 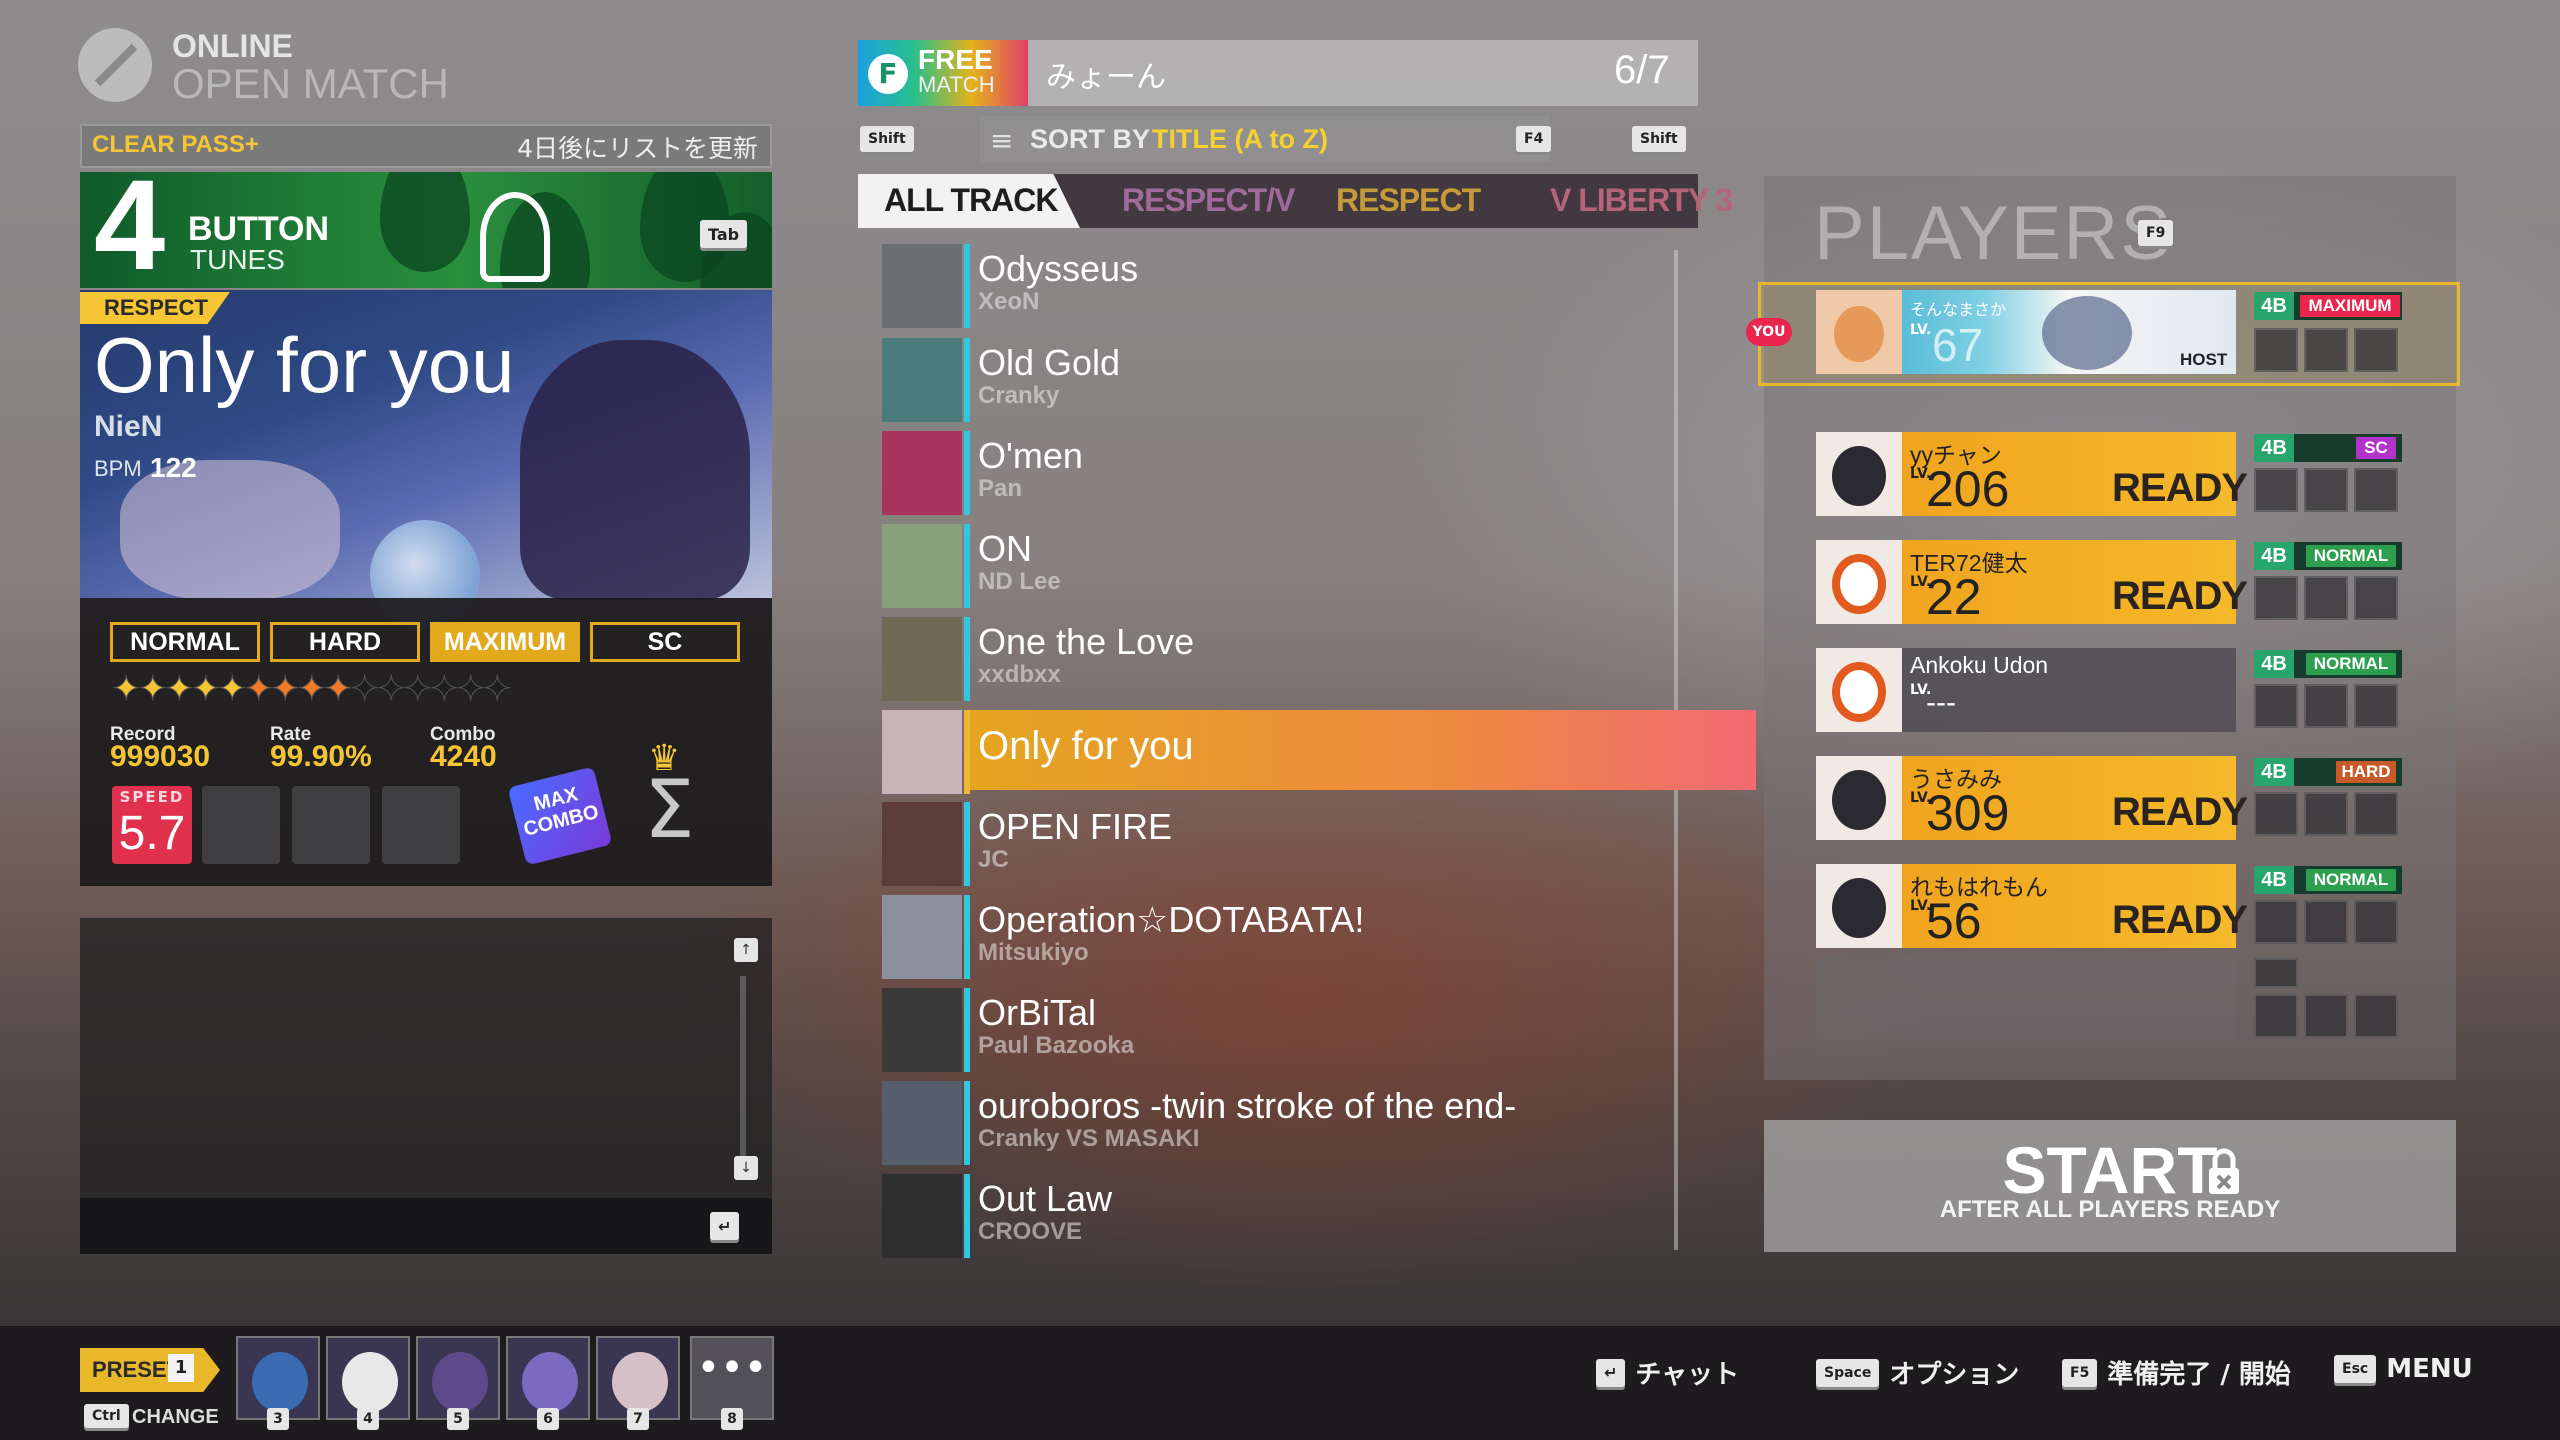 I want to click on song-list-item: O'men Pan, so click(x=1277, y=473).